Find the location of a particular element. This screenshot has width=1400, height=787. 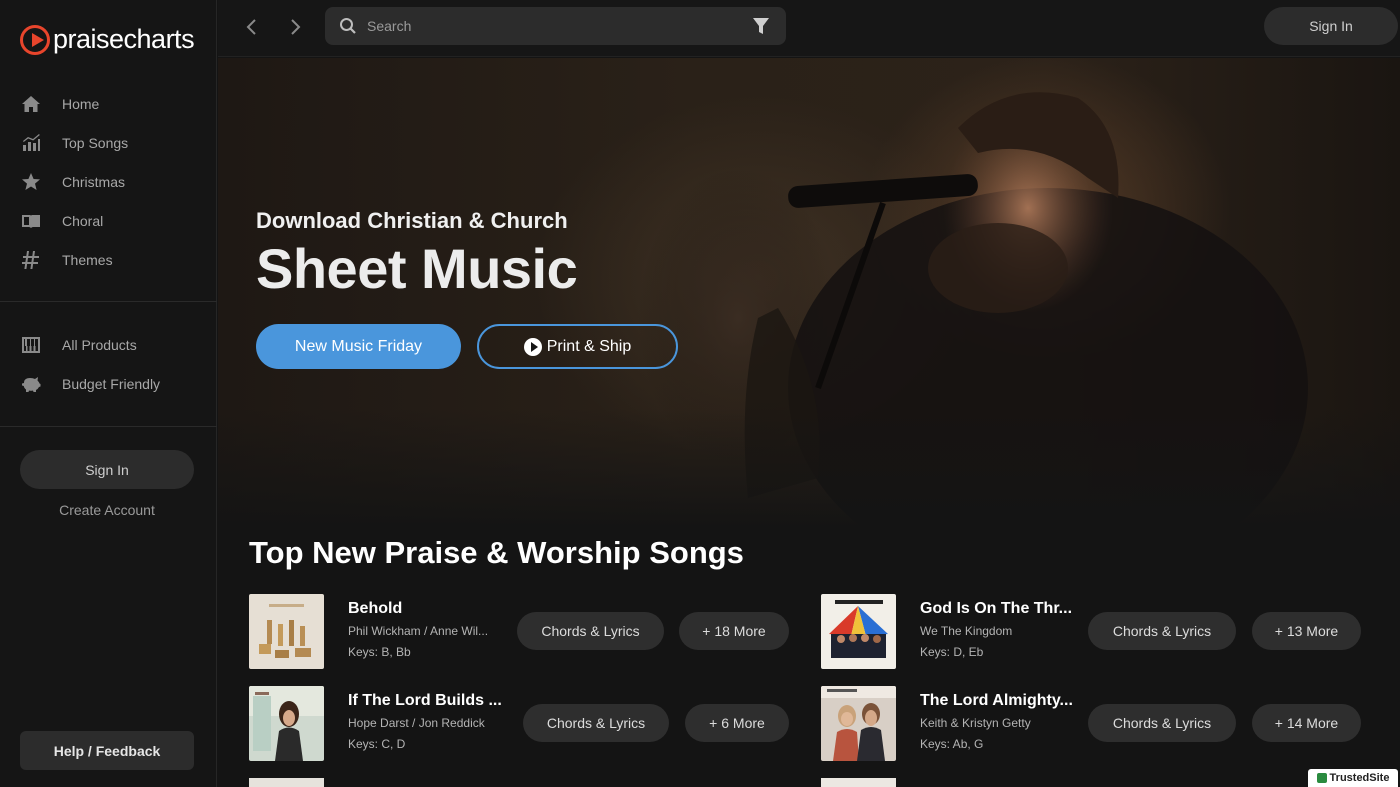

trustedsite-badge: TrustedSite is located at coordinates (1353, 778).